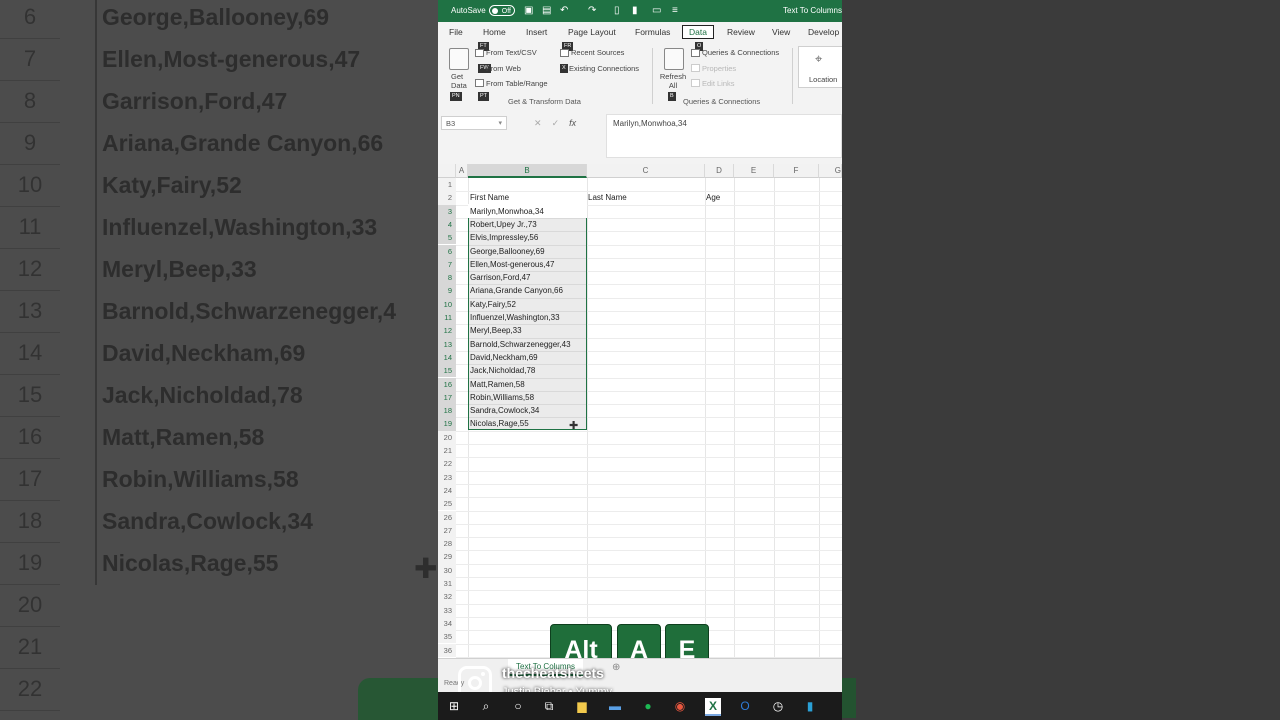  What do you see at coordinates (607, 197) in the screenshot?
I see `header-last-name: Last Name` at bounding box center [607, 197].